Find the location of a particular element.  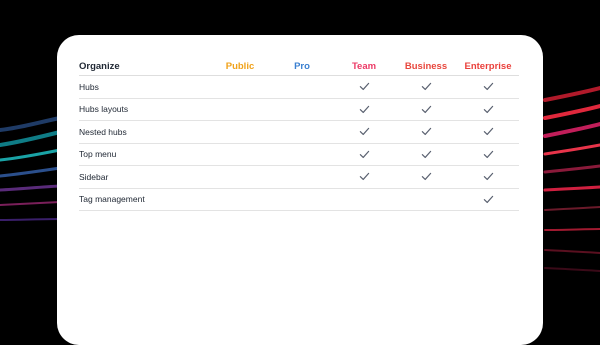

table-row: Sidebar is located at coordinates (299, 177).